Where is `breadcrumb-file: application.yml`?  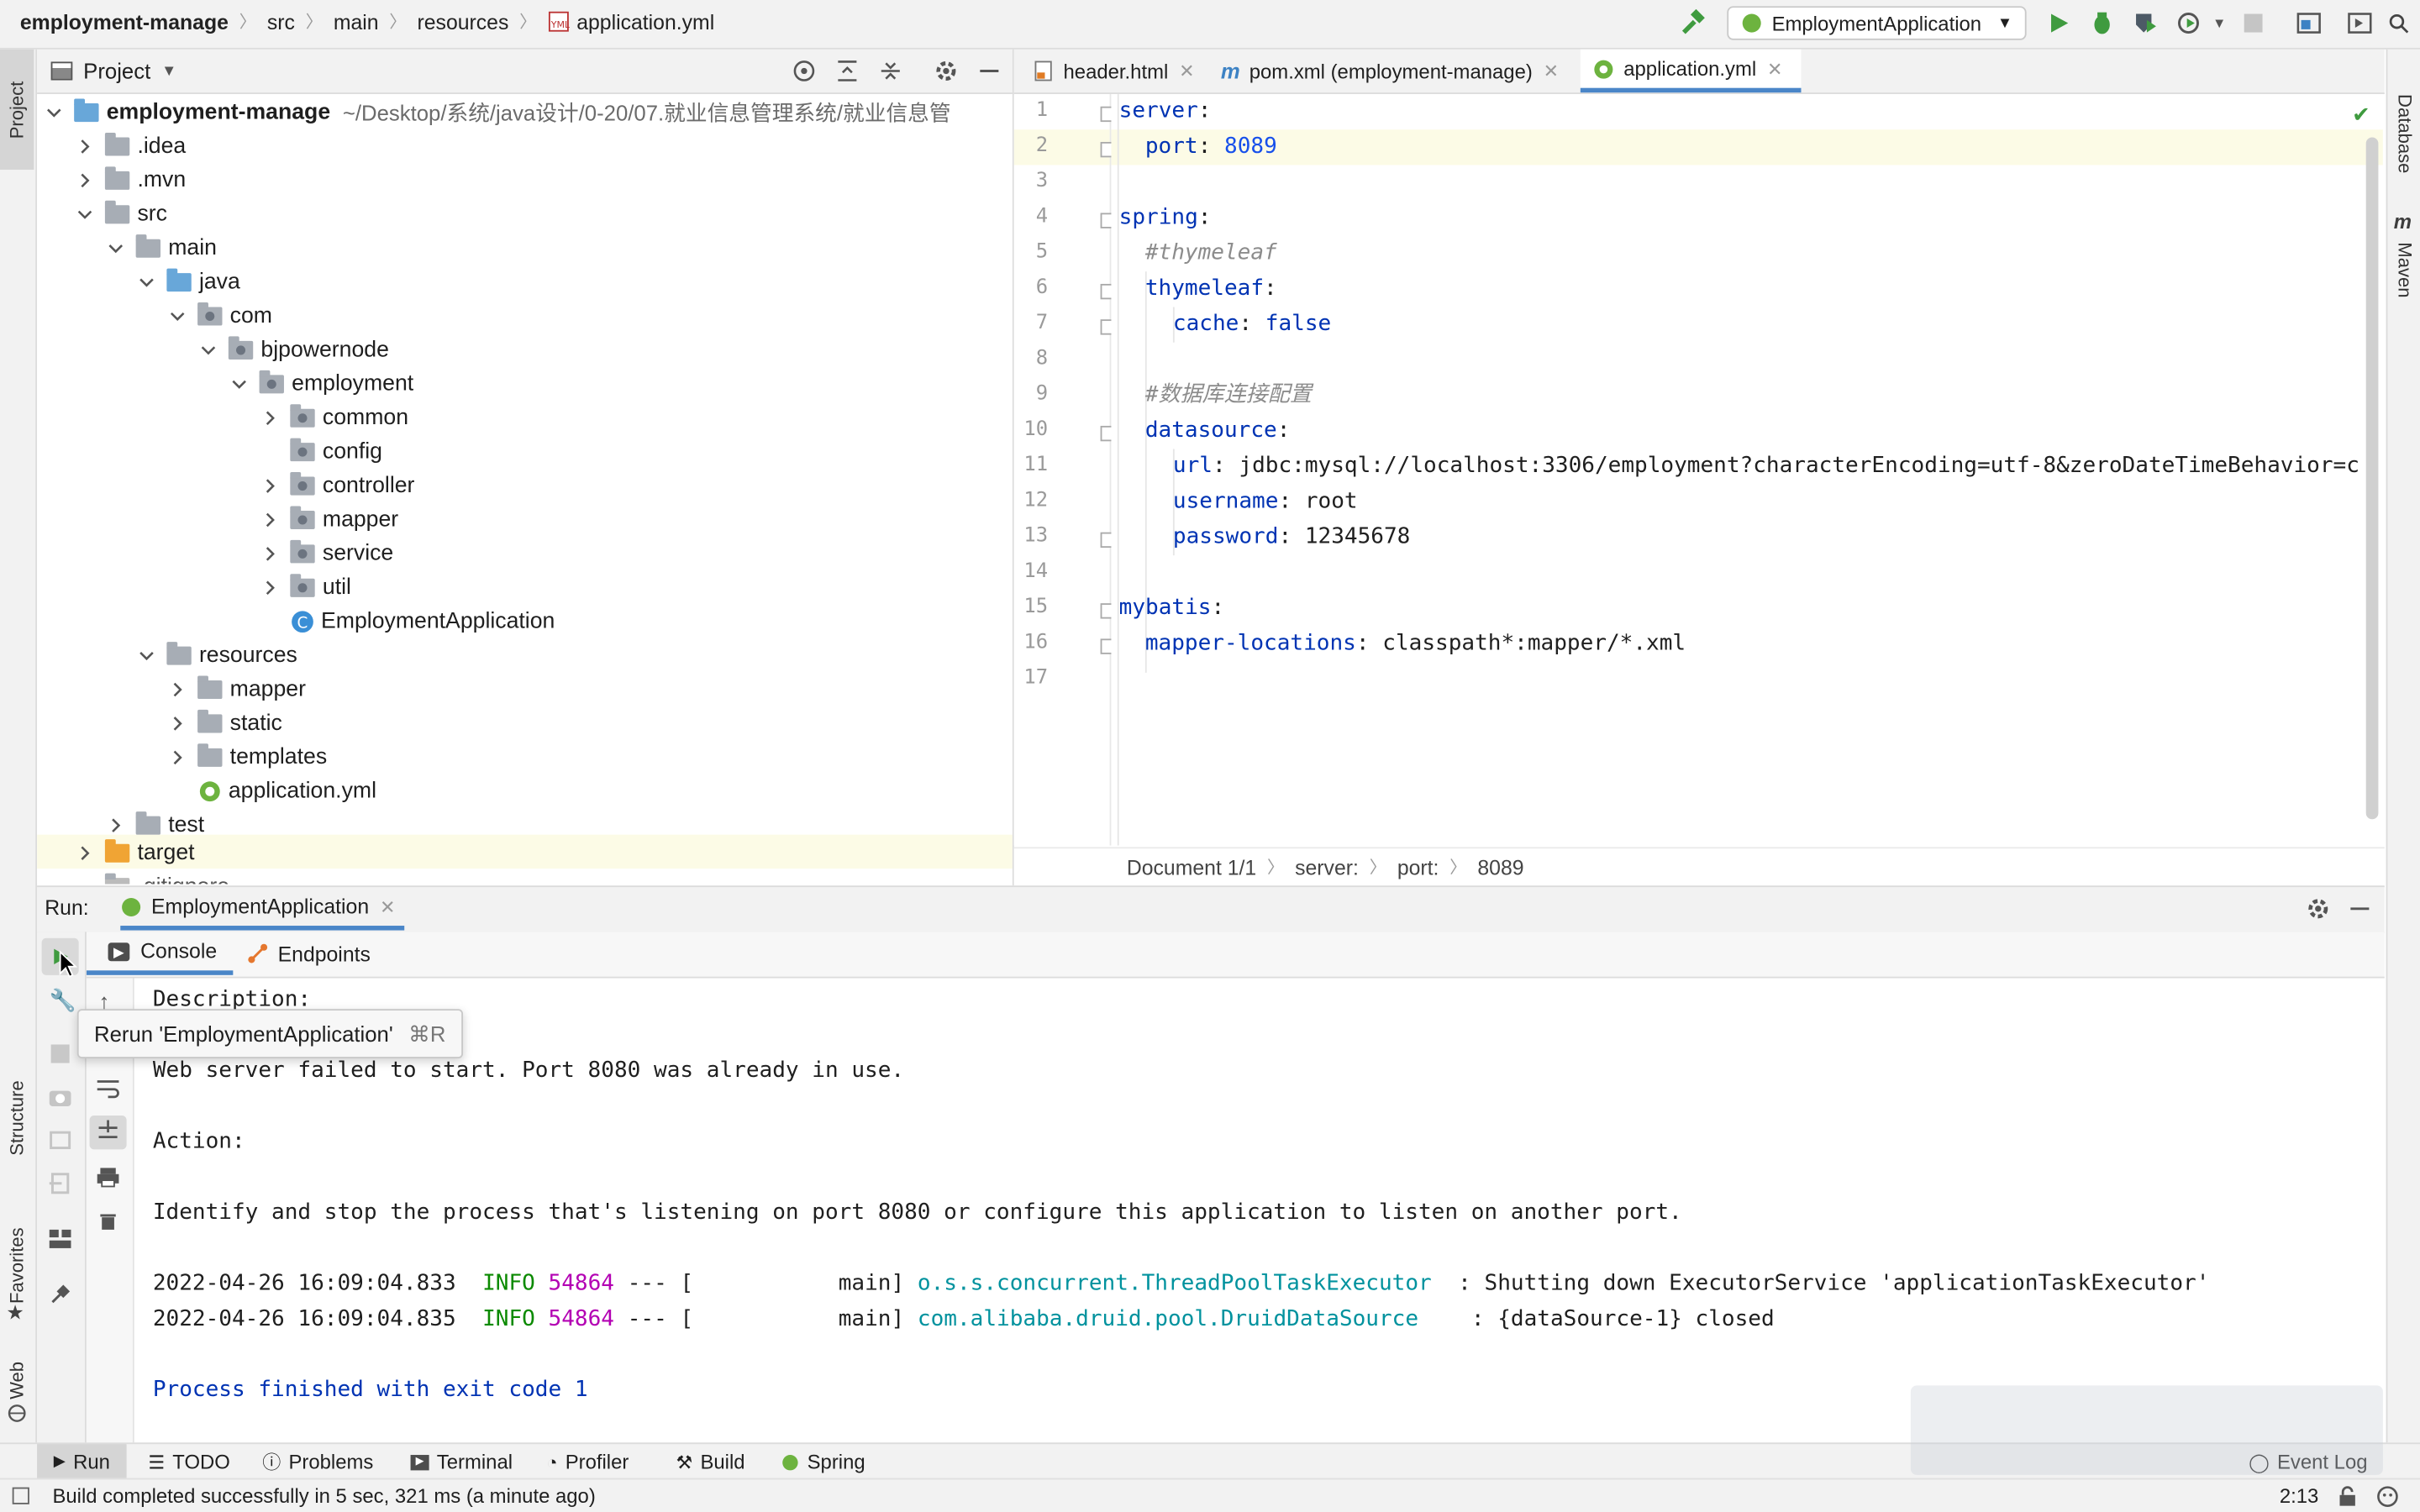
breadcrumb-file: application.yml is located at coordinates (645, 22).